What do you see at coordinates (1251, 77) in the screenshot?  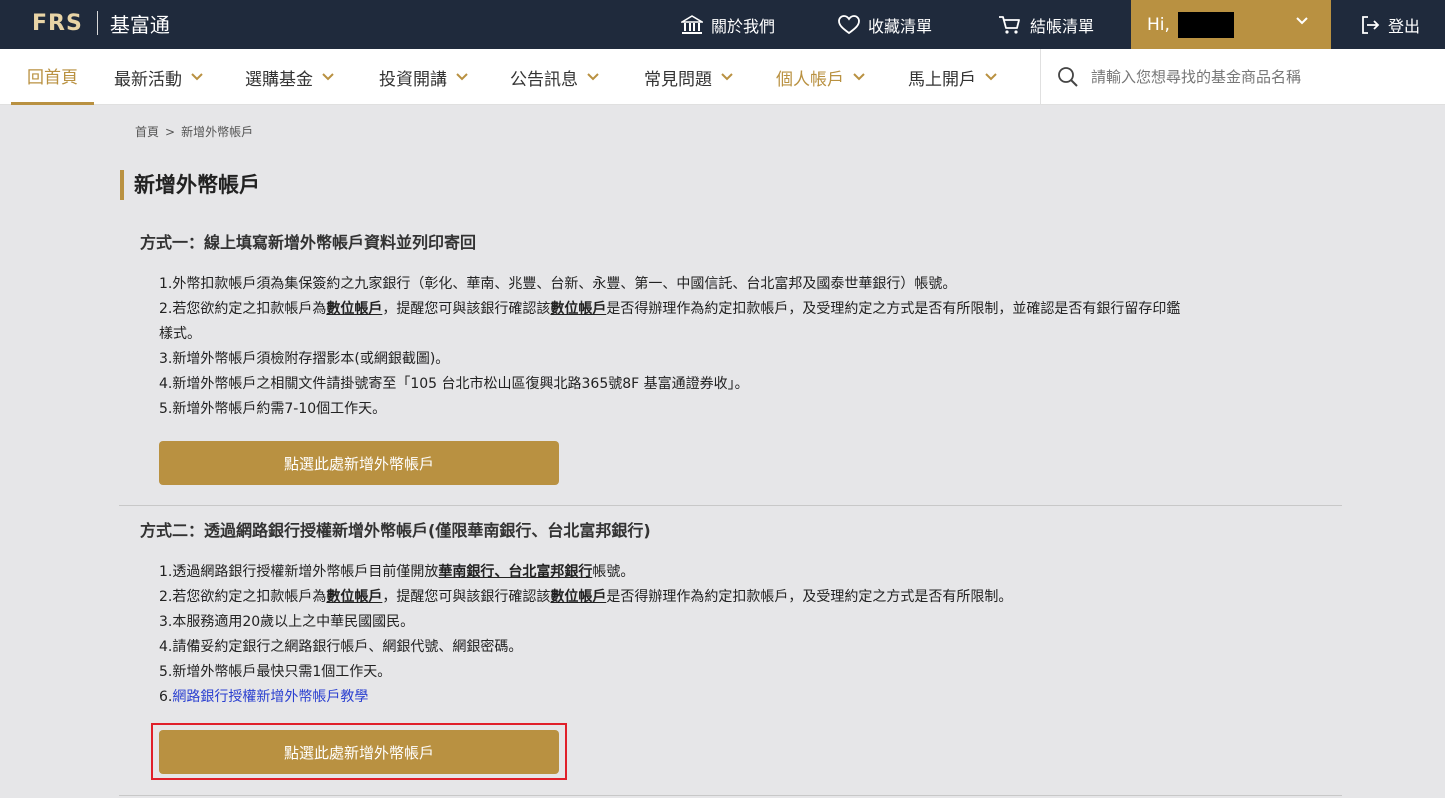 I see `search-input` at bounding box center [1251, 77].